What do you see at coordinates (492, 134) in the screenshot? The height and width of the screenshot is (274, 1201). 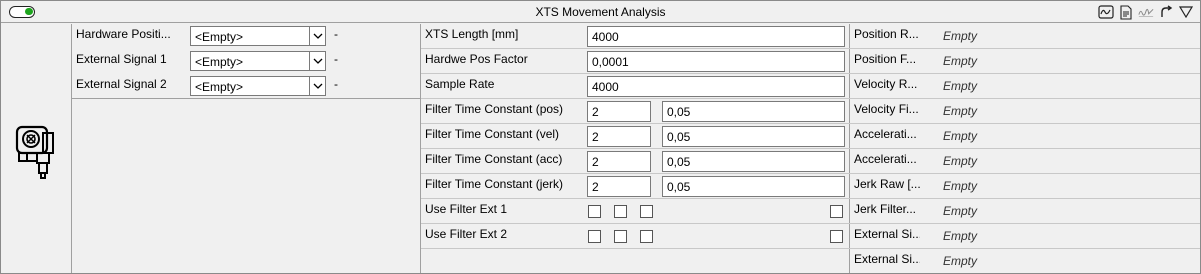 I see `param-label: Filter Time Constant (vel)` at bounding box center [492, 134].